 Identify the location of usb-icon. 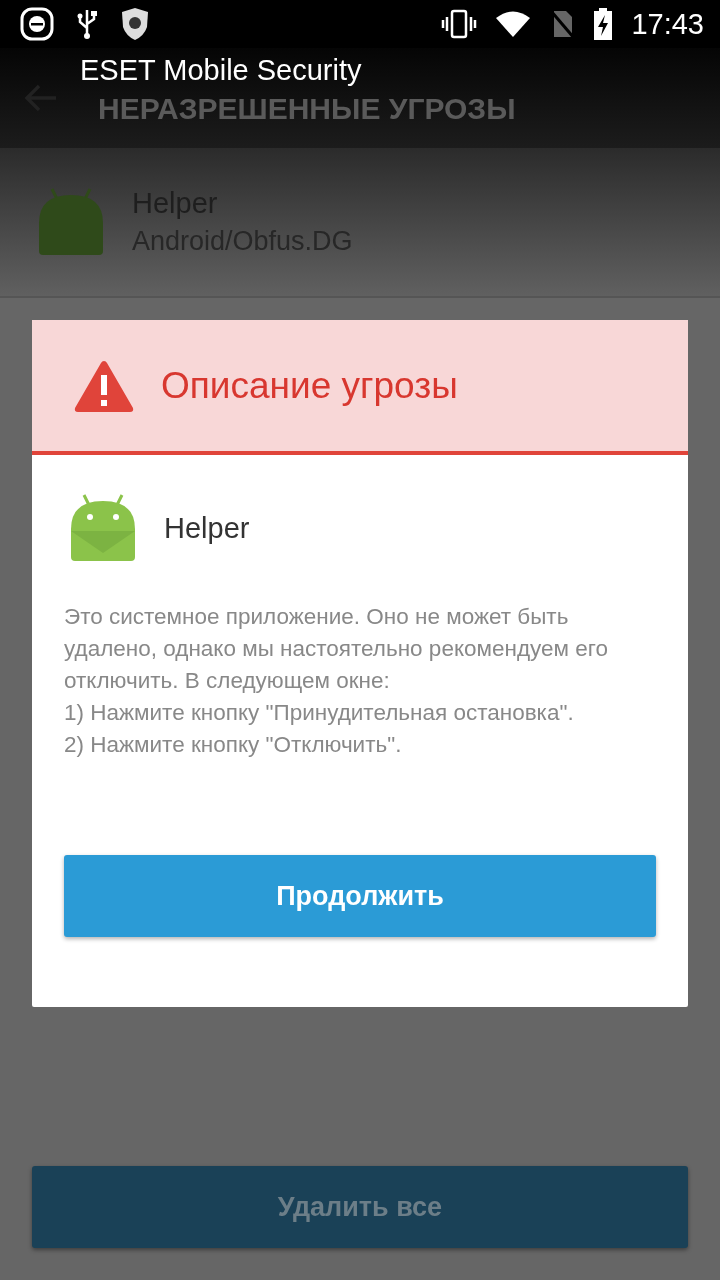
(87, 24).